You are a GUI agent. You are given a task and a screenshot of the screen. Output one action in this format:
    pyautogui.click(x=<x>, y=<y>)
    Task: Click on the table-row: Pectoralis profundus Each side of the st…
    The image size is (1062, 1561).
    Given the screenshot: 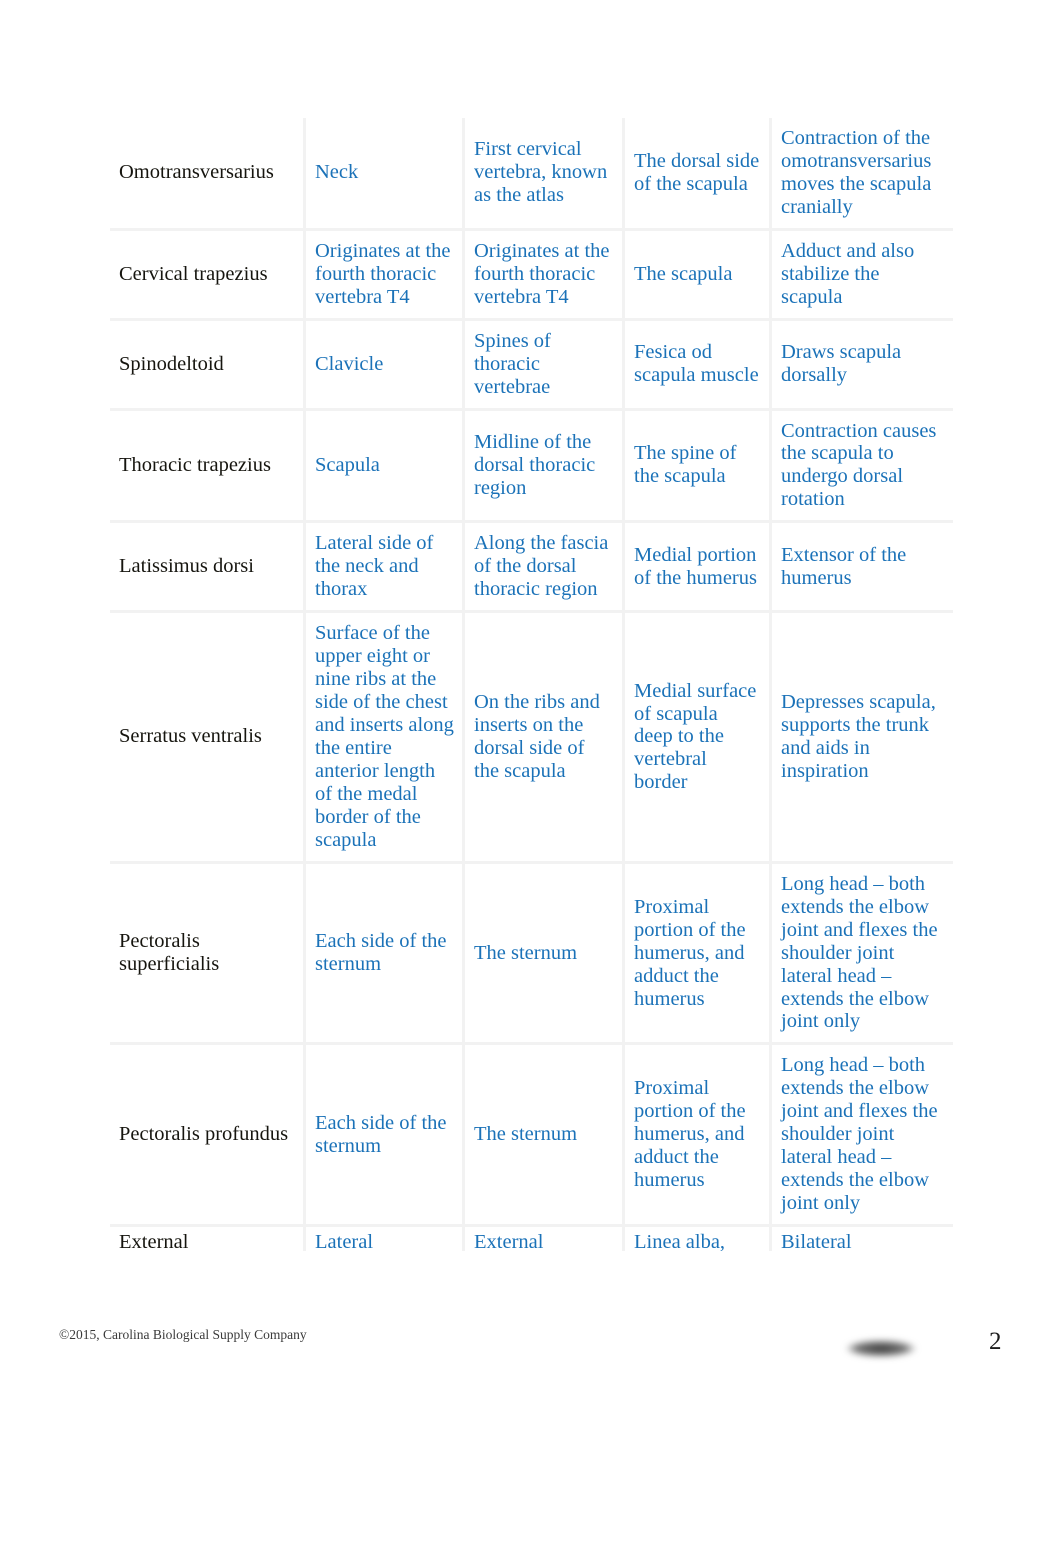 What is the action you would take?
    pyautogui.click(x=531, y=1136)
    